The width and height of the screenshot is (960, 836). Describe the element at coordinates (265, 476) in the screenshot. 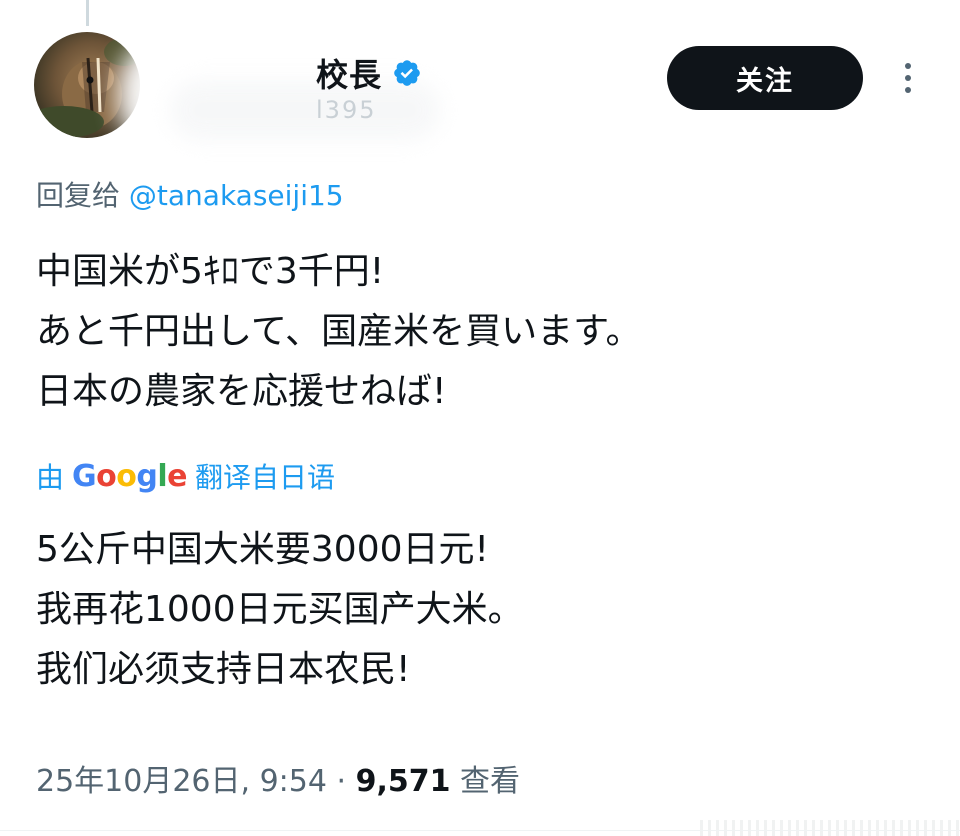

I see `translation-source-label: 翻译自日语` at that location.